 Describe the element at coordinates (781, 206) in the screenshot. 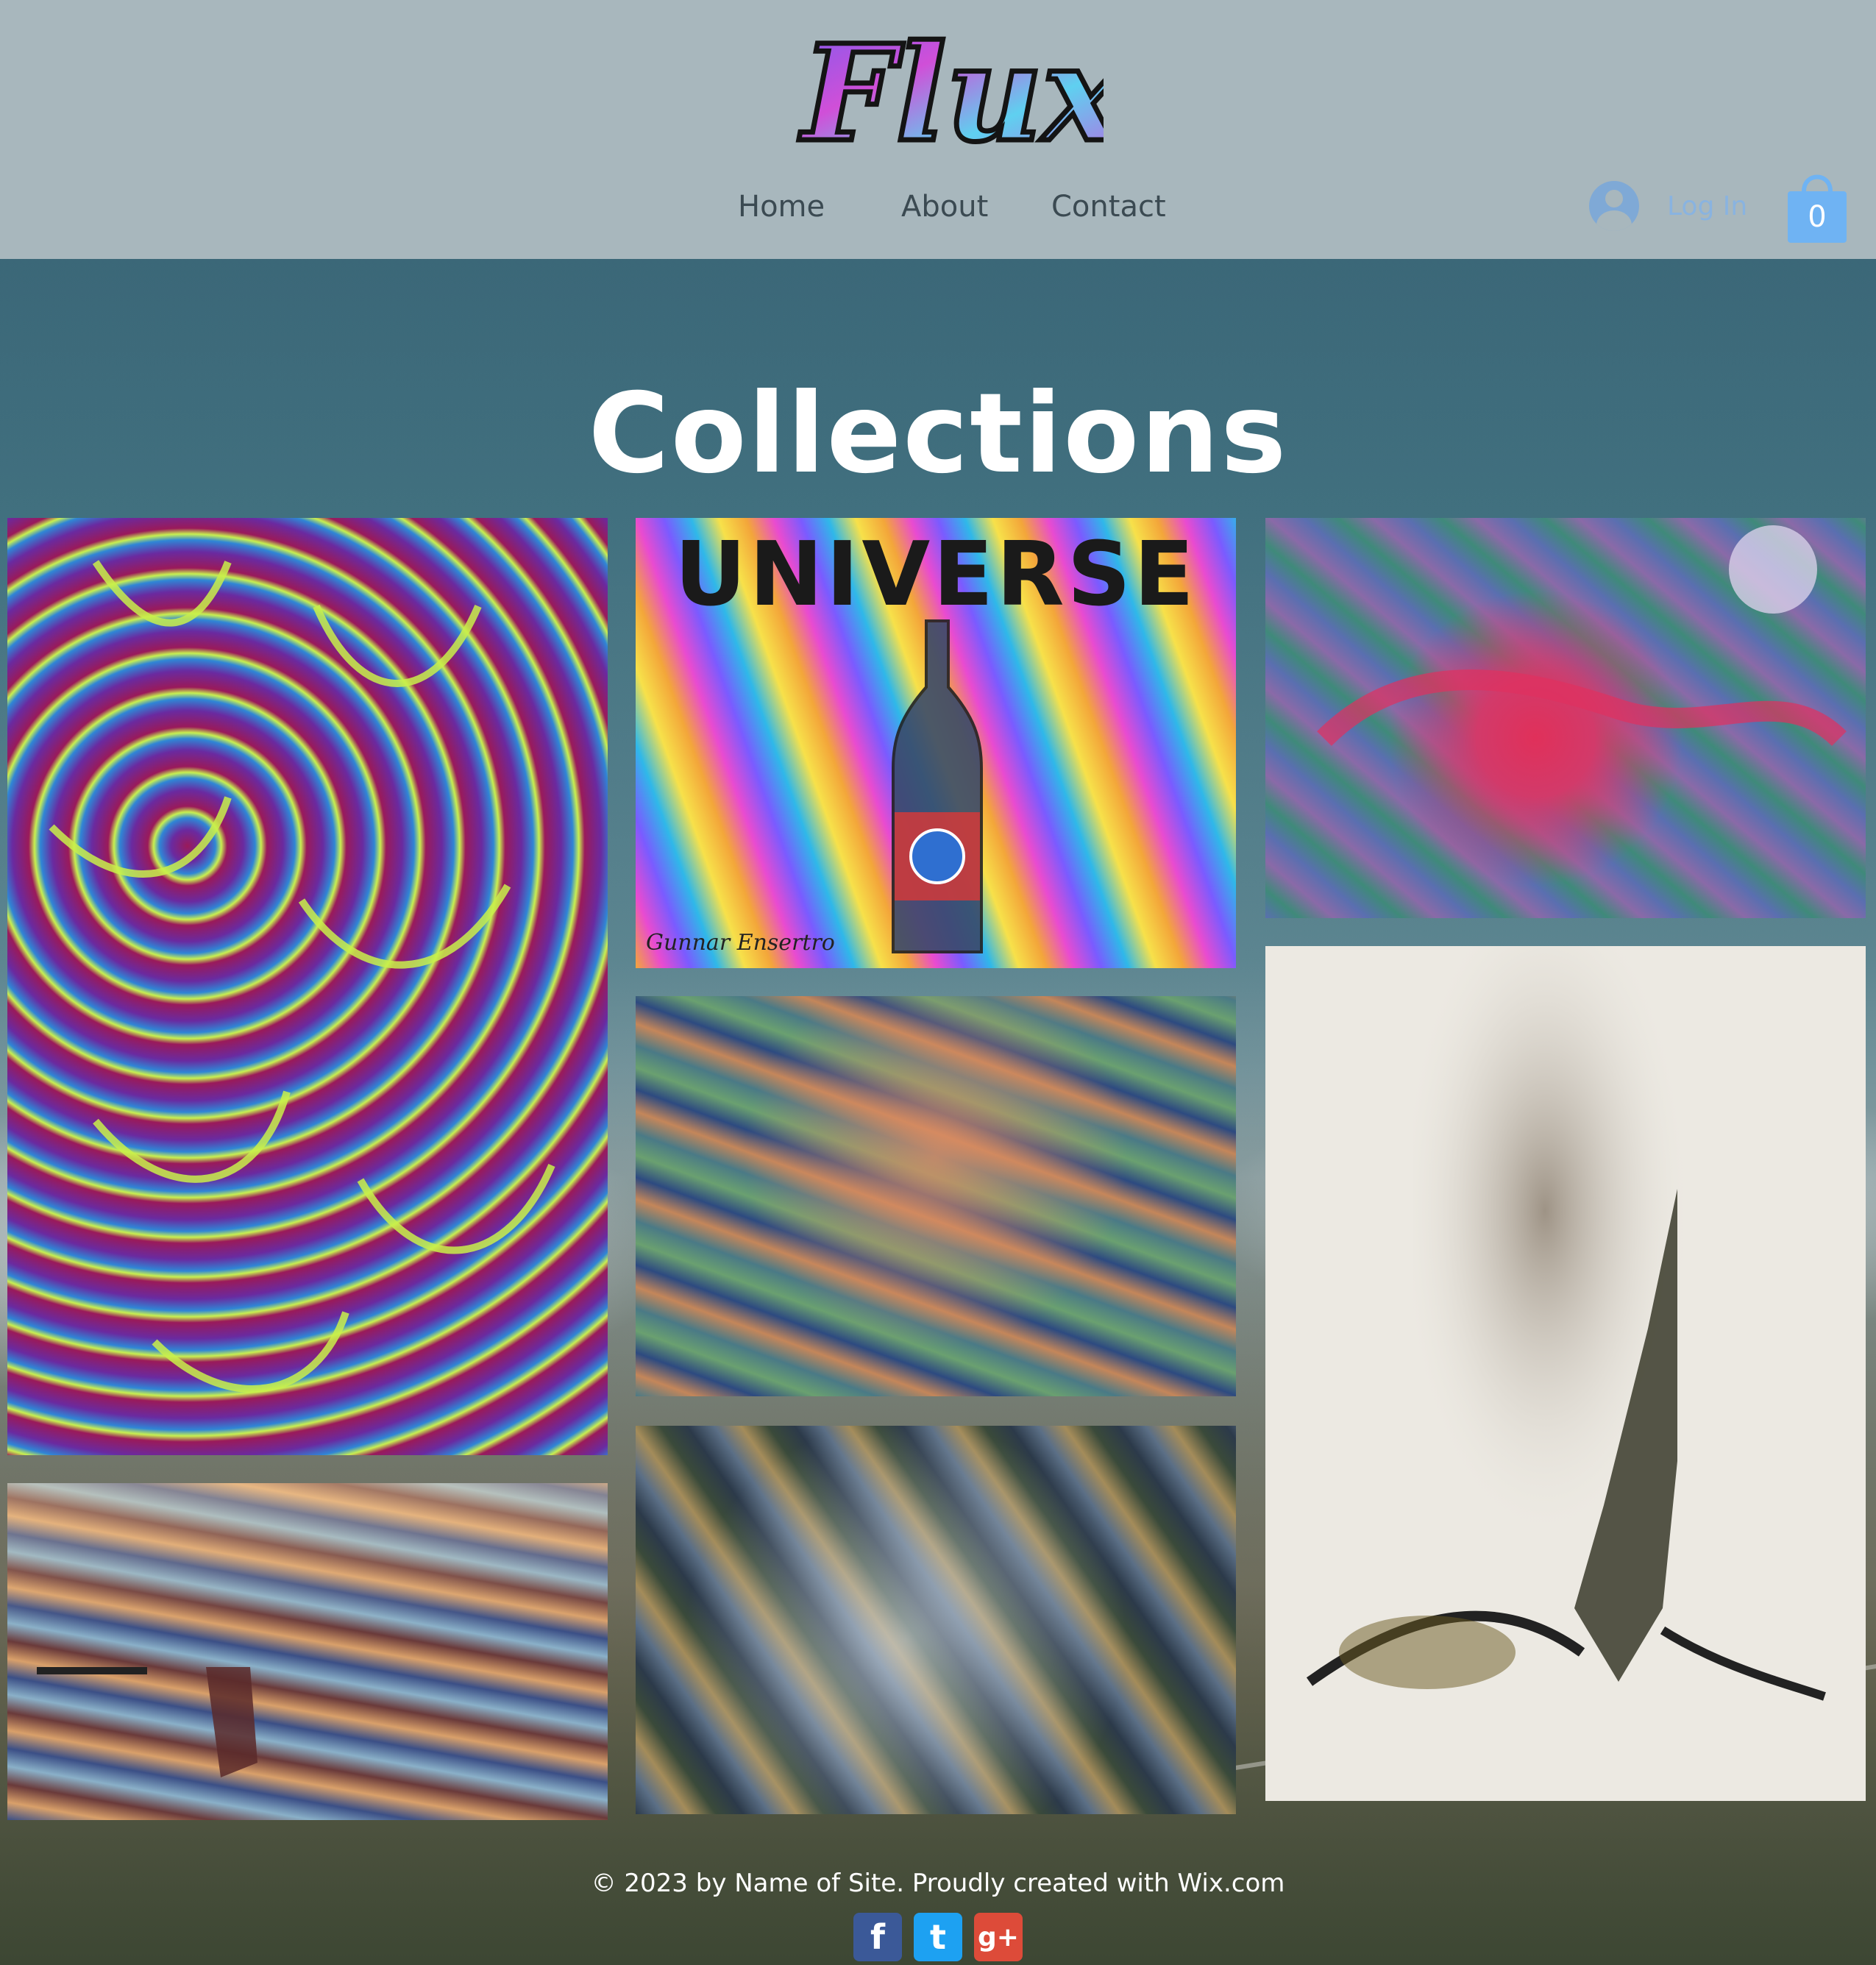

I see `nav-home: Home` at that location.